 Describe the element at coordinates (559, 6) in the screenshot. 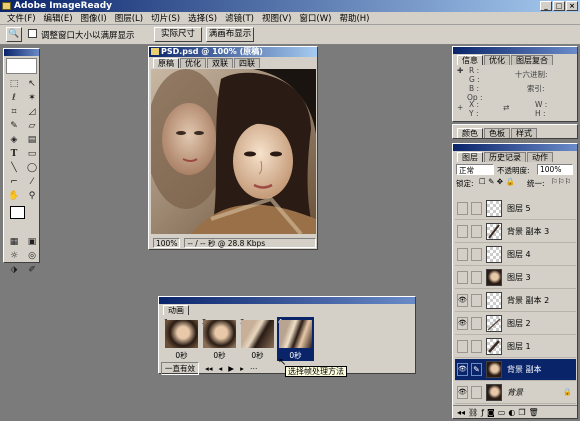

I see `maximize-button: □` at that location.